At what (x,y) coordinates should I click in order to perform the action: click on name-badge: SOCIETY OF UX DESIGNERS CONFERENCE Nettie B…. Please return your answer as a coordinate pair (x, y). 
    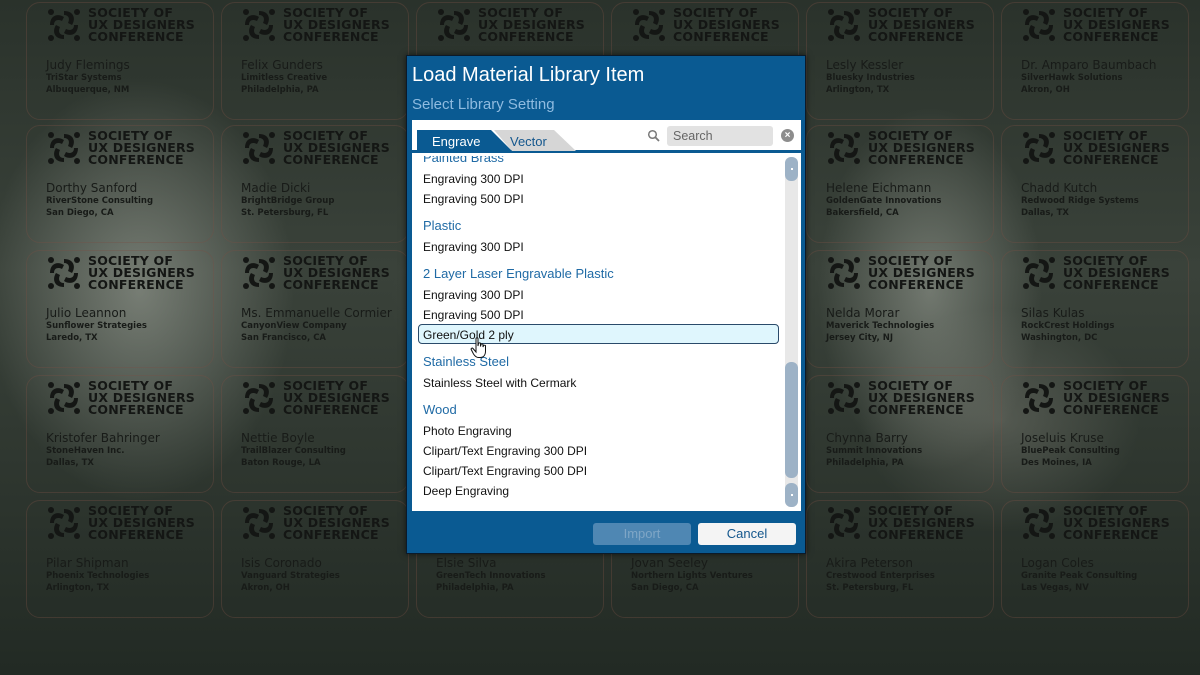
    Looking at the image, I should click on (315, 434).